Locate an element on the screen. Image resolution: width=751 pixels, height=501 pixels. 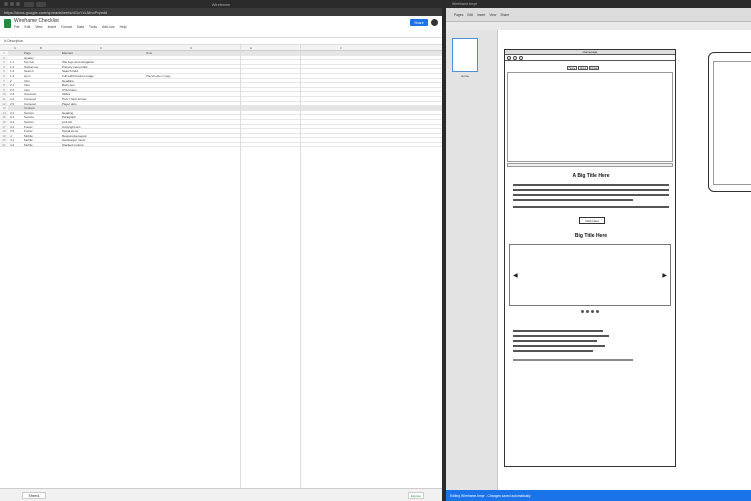
minimize-dot is located at coordinates (12, 4).